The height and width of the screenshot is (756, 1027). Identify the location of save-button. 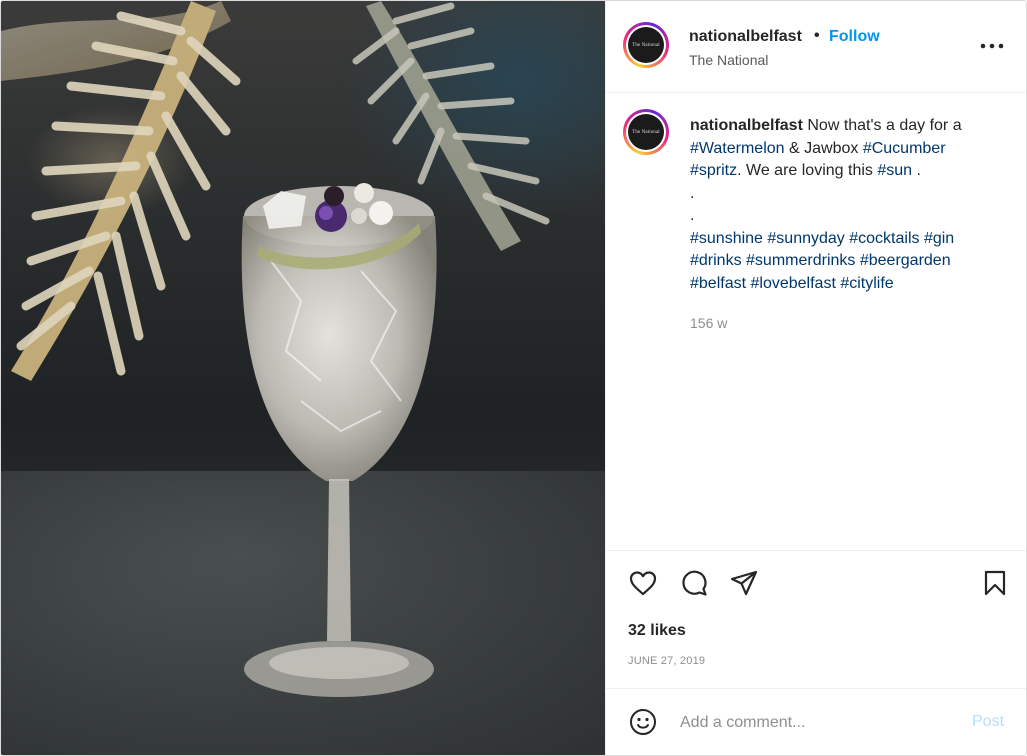
(995, 583).